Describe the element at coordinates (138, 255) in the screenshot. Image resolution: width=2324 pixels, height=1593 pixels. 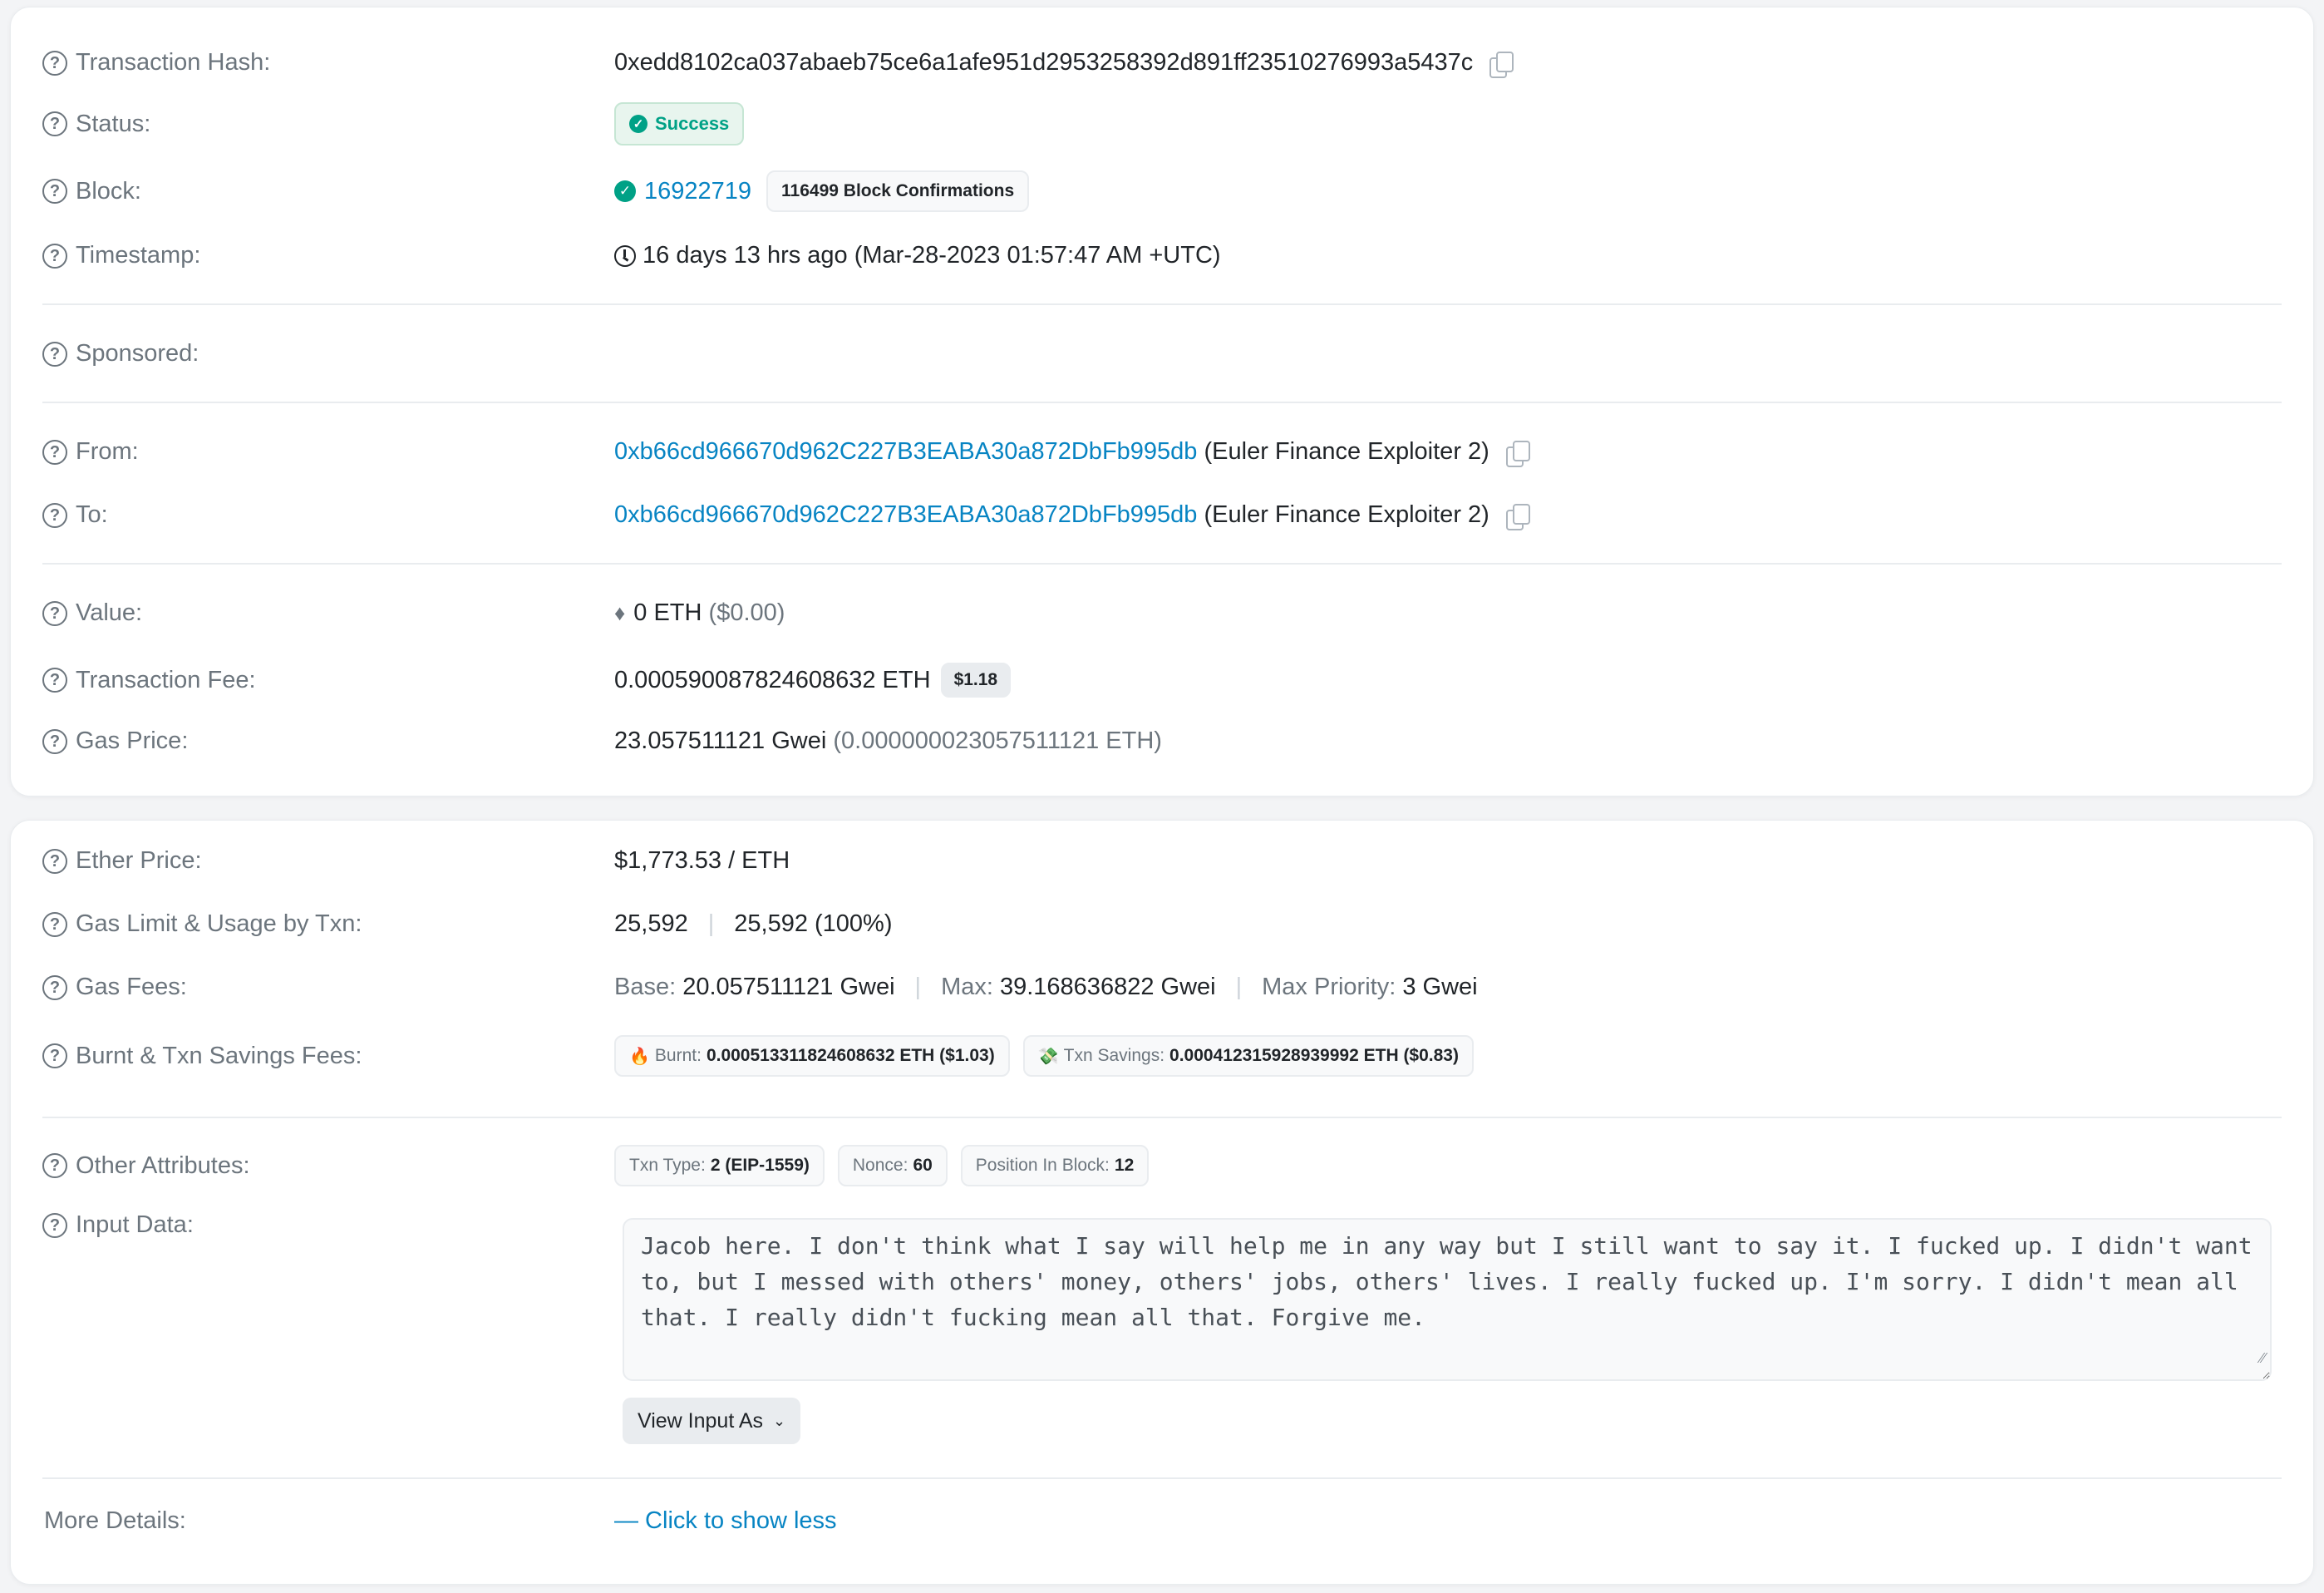
I see `label-timestamp: Timestamp:` at that location.